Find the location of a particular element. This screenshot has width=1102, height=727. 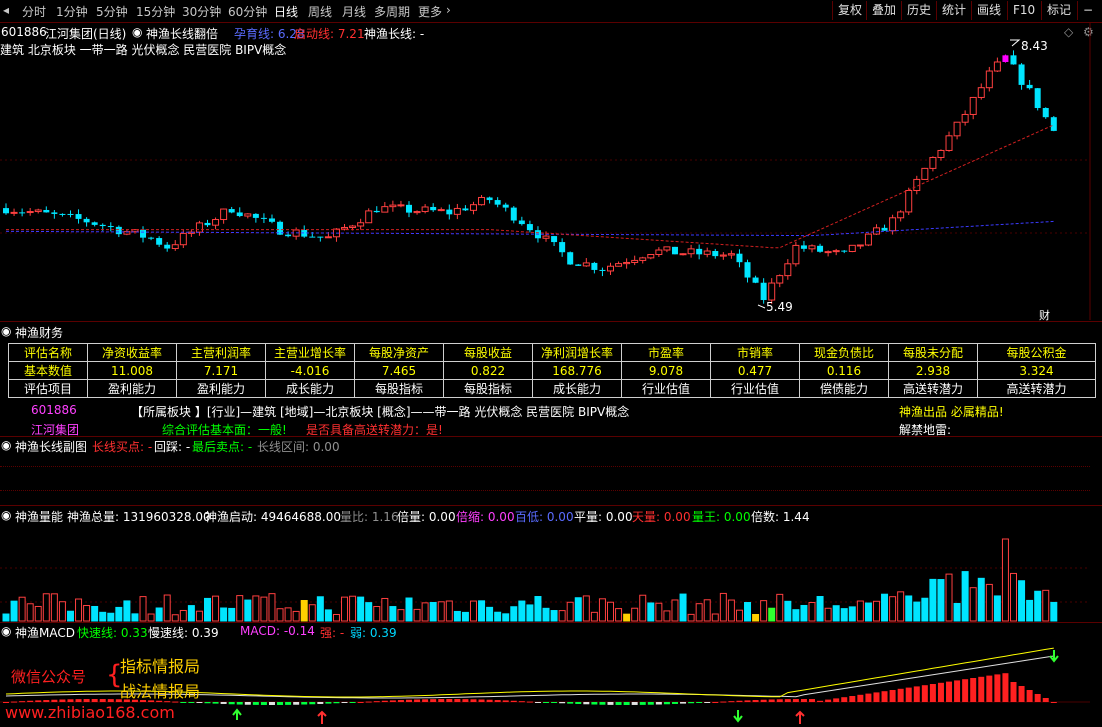

overlay-button: 叠加 is located at coordinates (883, 10).